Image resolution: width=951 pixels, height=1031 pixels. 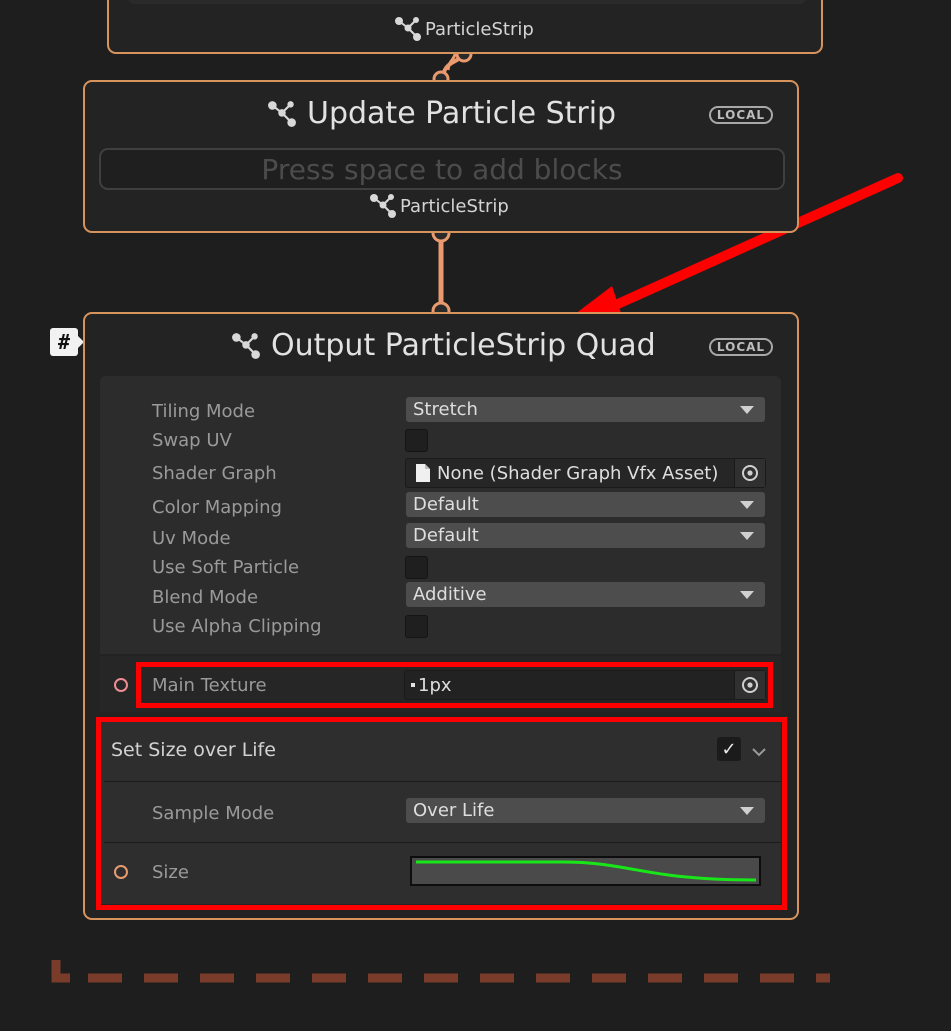 I want to click on uv-mode-dropdown: Default, so click(x=585, y=535).